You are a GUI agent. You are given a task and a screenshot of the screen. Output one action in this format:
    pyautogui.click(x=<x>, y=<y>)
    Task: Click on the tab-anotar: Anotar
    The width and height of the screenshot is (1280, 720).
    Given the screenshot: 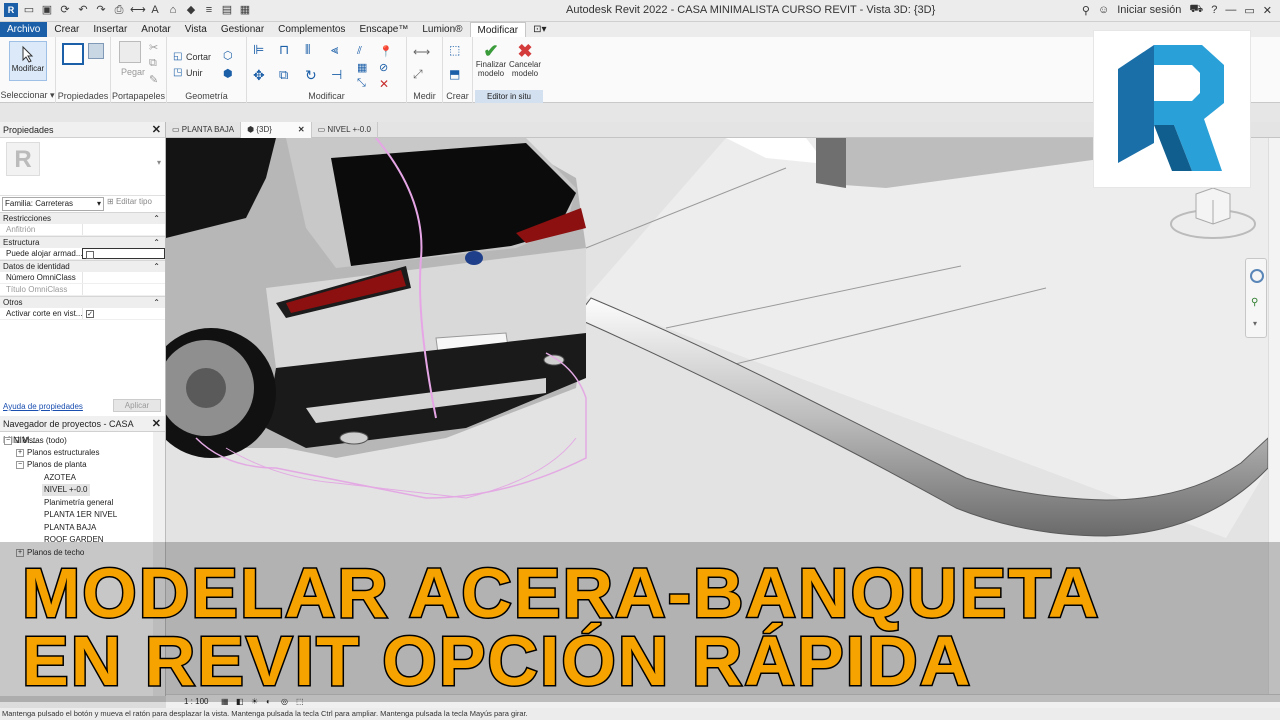 What is the action you would take?
    pyautogui.click(x=155, y=29)
    